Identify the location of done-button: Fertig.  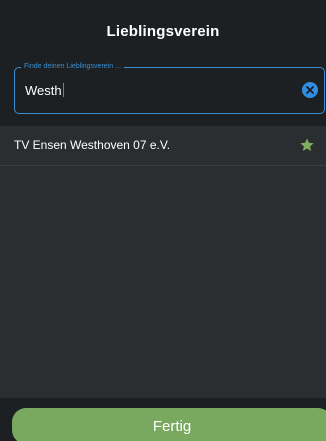
(169, 424).